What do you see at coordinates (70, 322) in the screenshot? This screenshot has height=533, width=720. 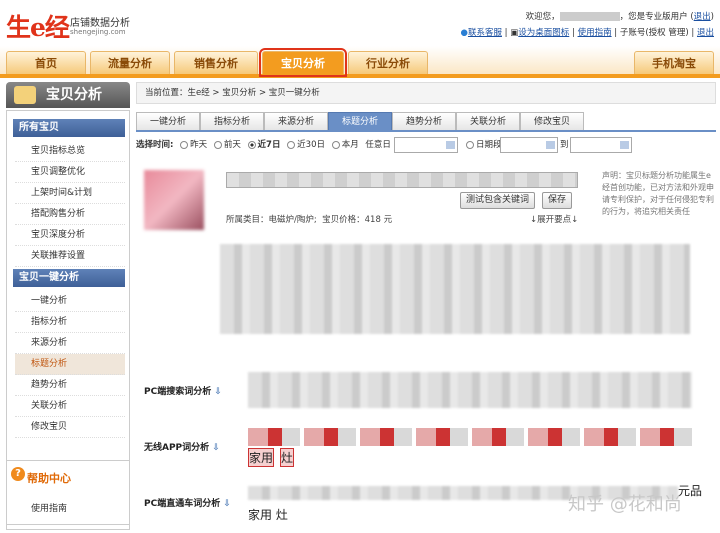 I see `sidebar-item: 指标分析` at bounding box center [70, 322].